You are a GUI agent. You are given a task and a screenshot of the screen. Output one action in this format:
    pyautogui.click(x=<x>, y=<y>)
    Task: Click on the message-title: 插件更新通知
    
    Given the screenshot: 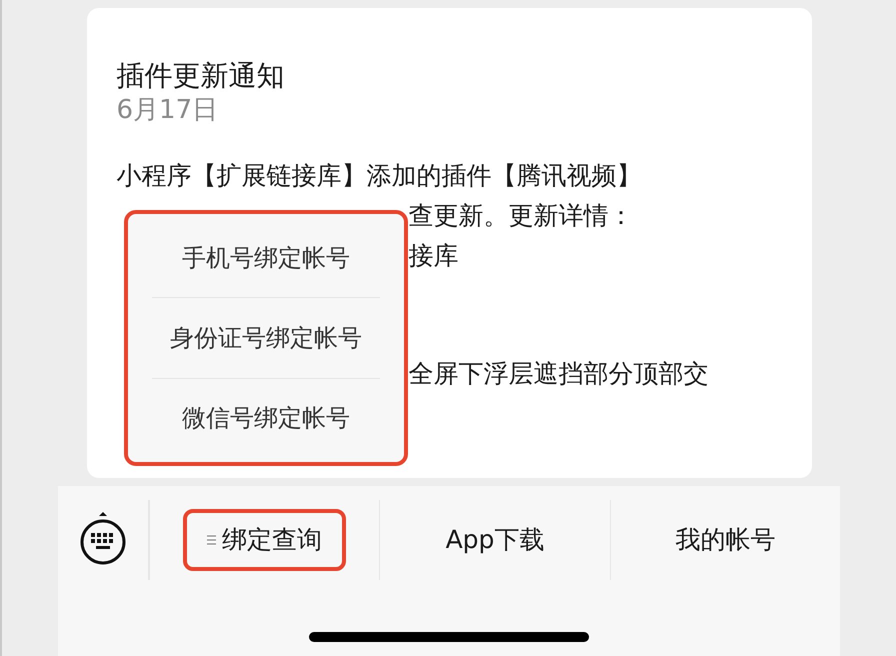 What is the action you would take?
    pyautogui.click(x=201, y=76)
    